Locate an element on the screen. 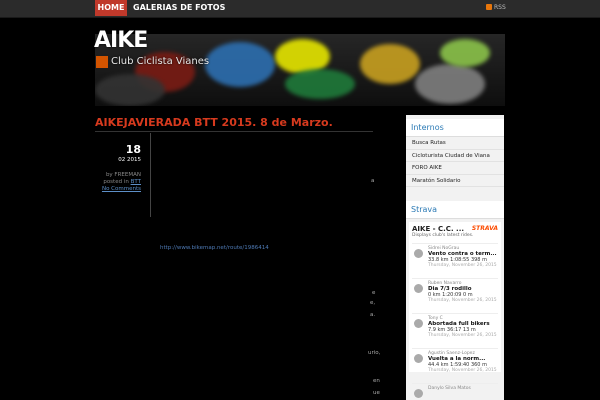  sidebar-item-foro: FORO AIKE is located at coordinates (455, 168).